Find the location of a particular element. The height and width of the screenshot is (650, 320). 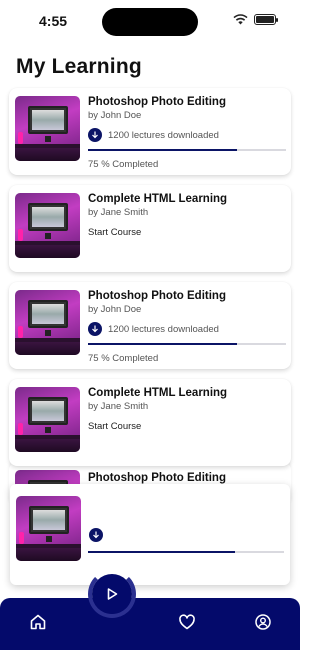

play-icon is located at coordinates (112, 594).